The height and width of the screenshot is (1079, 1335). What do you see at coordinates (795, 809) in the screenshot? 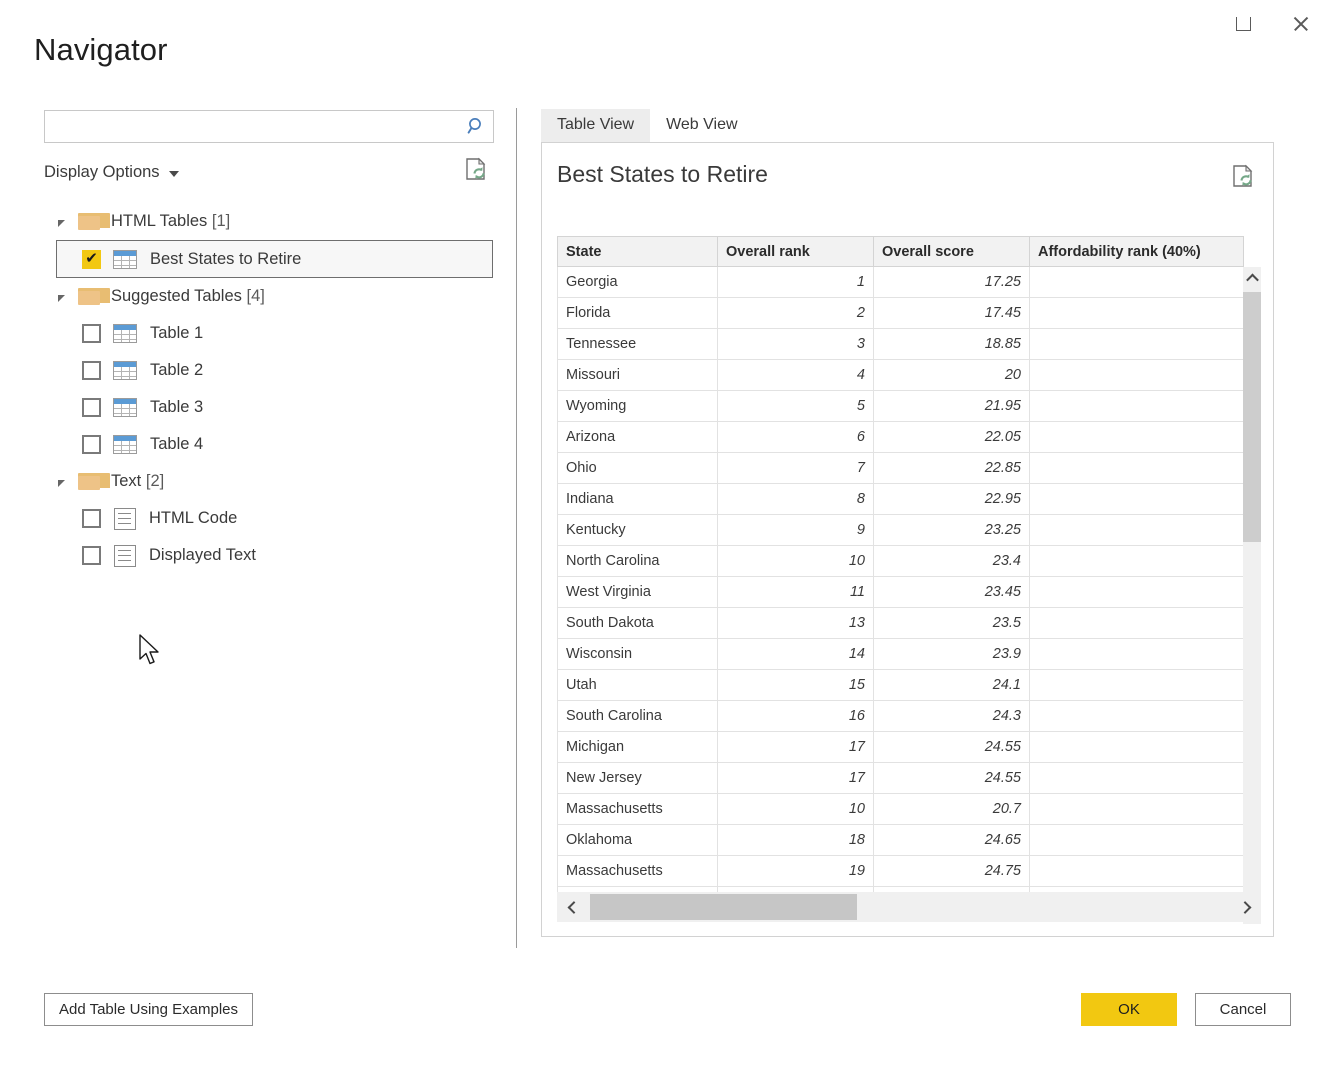
I see `table-cell: 10` at bounding box center [795, 809].